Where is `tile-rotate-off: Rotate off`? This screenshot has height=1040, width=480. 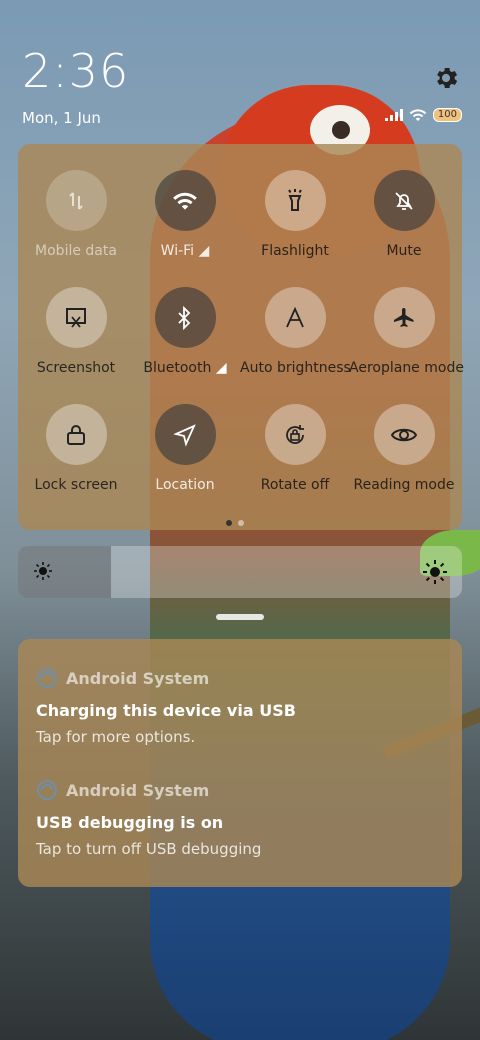 tile-rotate-off: Rotate off is located at coordinates (295, 448).